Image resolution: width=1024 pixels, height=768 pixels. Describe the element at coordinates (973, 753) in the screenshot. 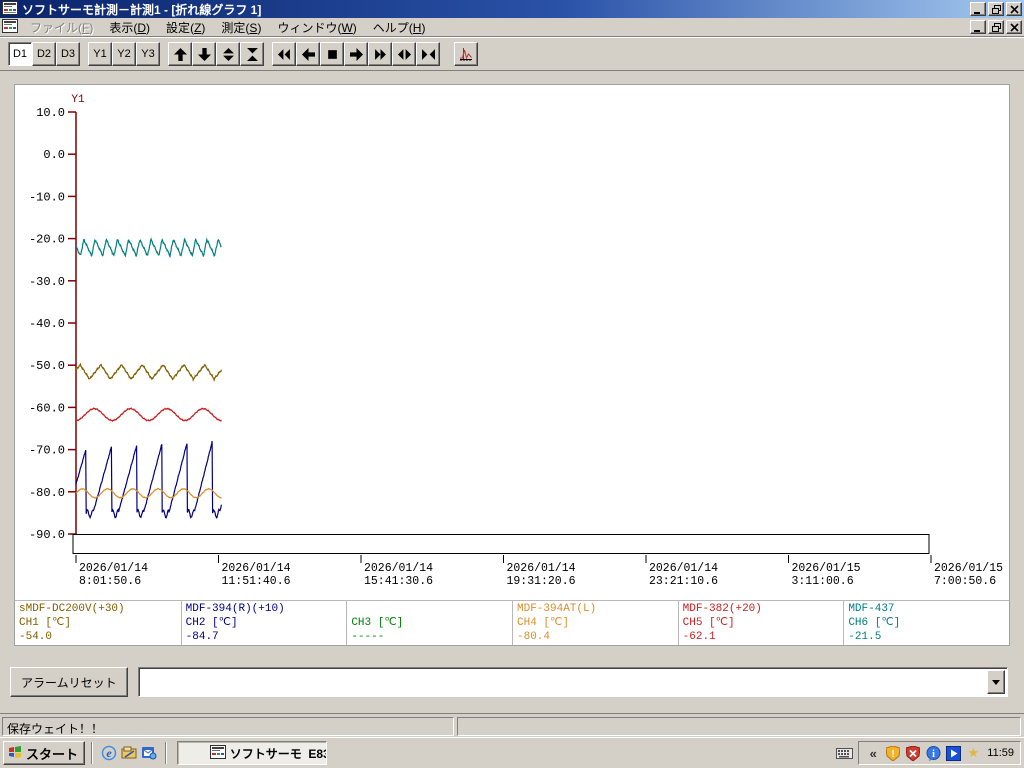

I see `star-icon: ★` at that location.